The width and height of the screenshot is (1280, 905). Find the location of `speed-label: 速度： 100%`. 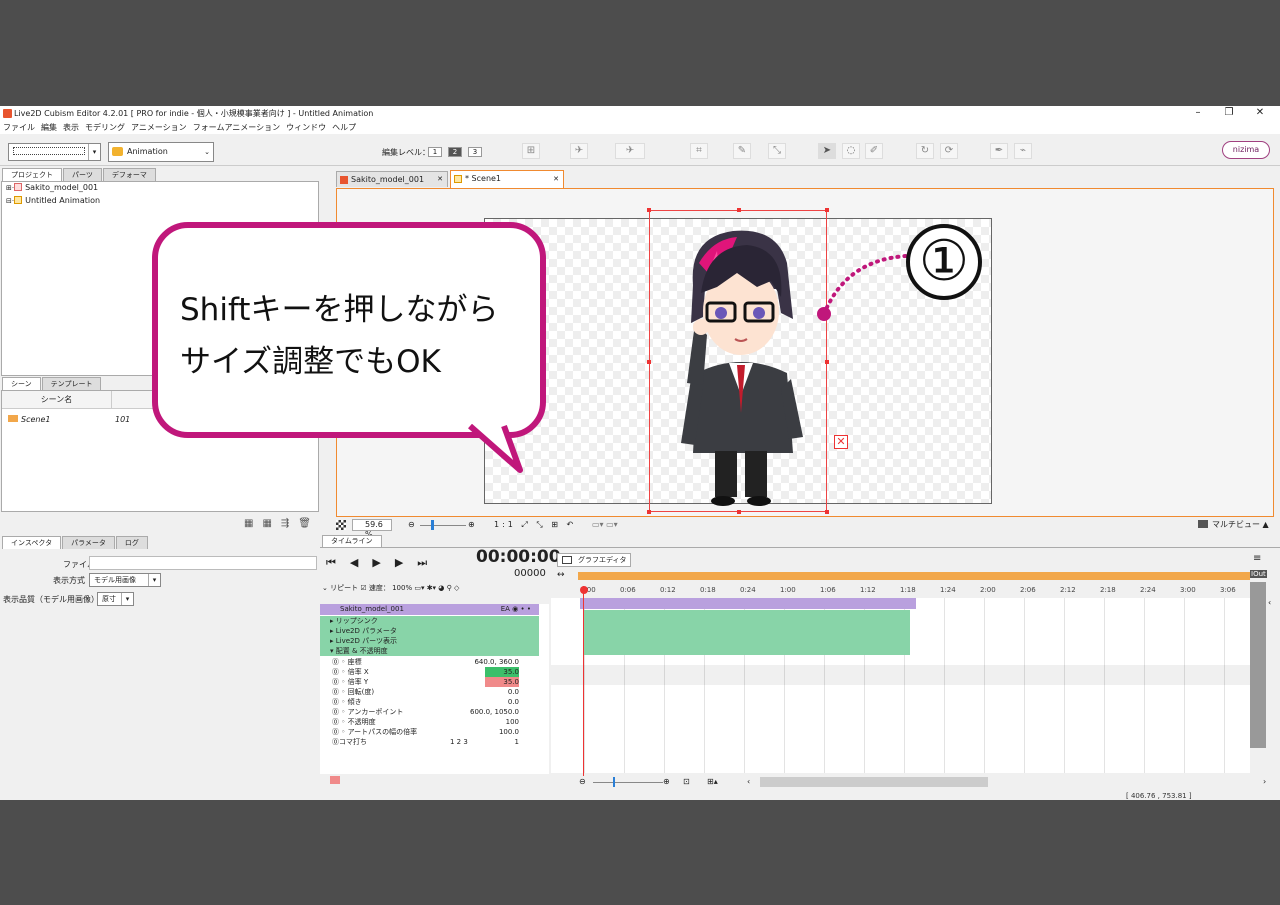

speed-label: 速度： 100% is located at coordinates (390, 588).